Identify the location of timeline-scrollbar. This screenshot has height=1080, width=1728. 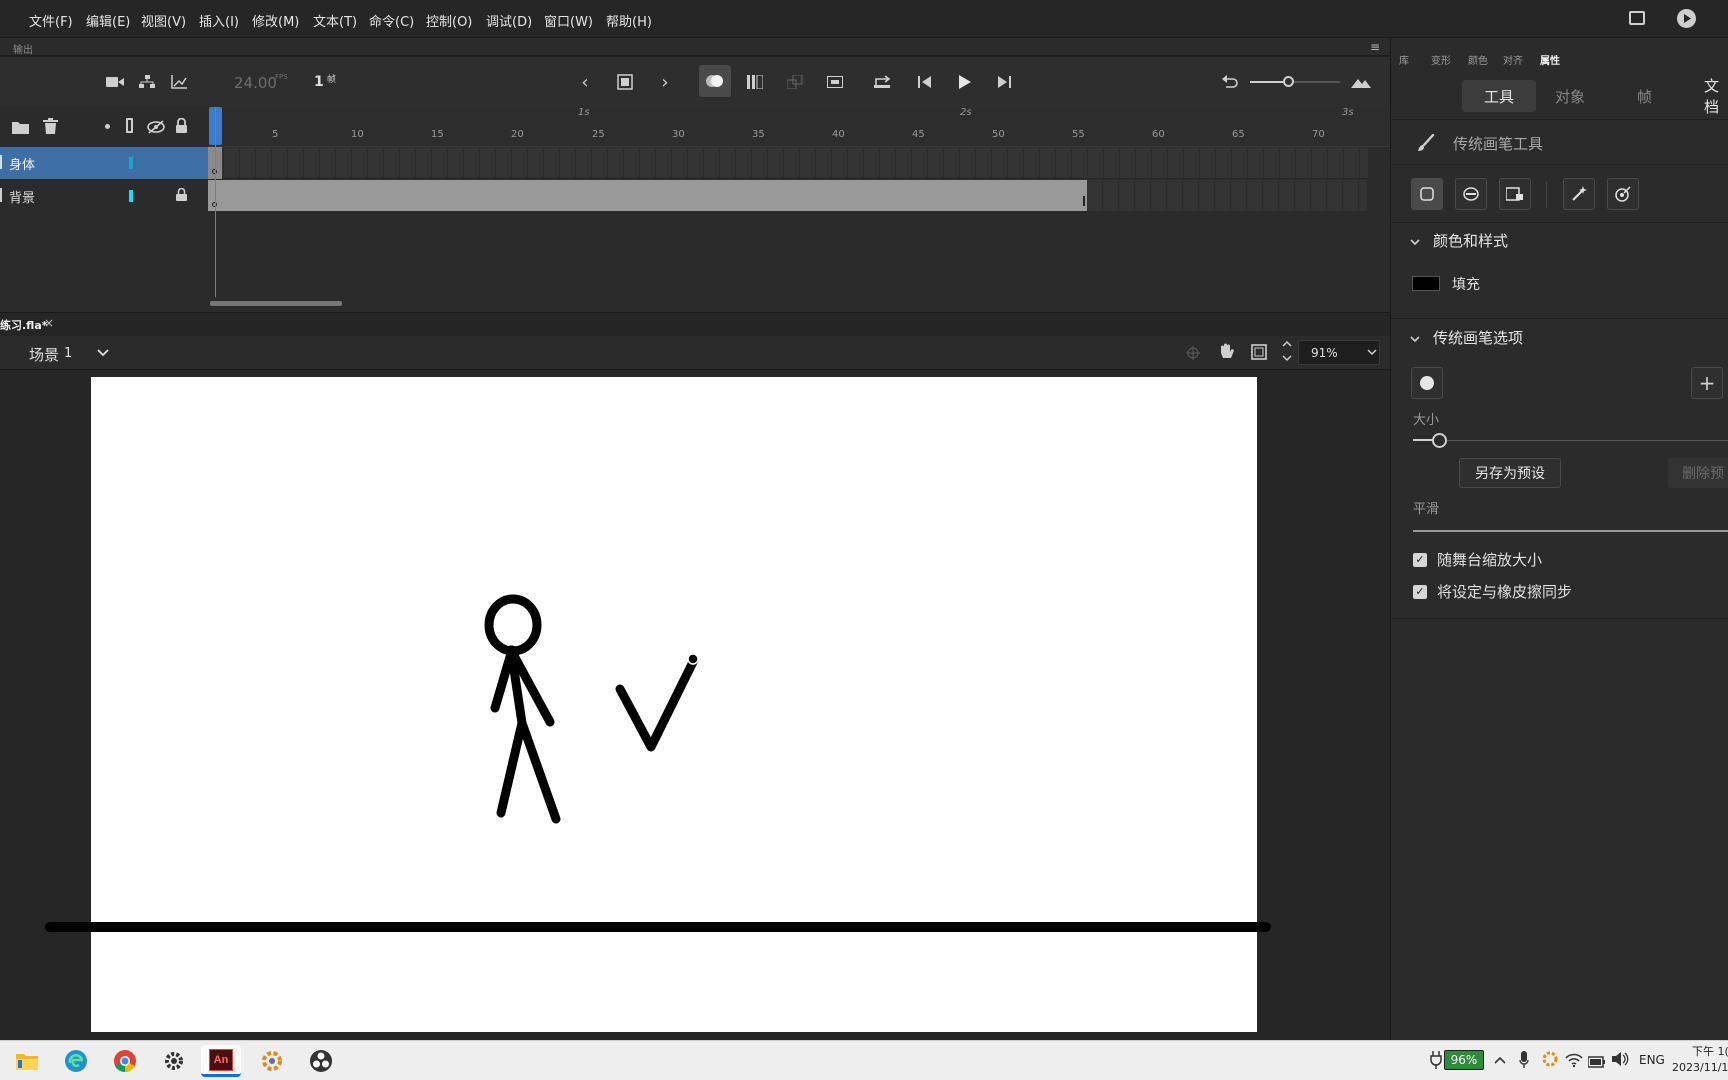
(276, 303).